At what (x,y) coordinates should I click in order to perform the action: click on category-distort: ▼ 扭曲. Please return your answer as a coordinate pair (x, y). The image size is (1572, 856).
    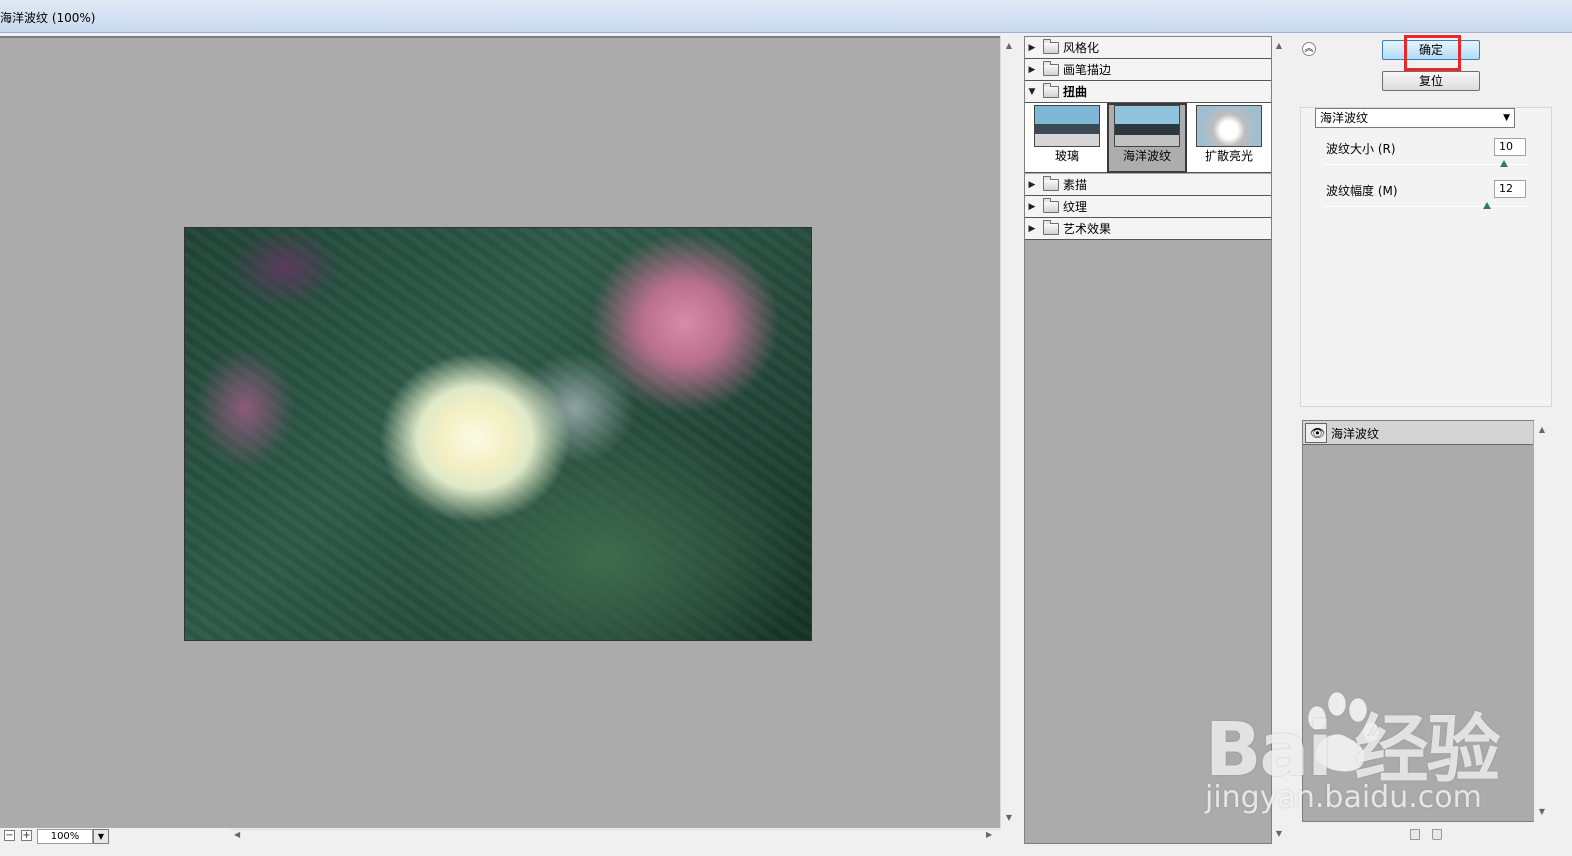
    Looking at the image, I should click on (1148, 92).